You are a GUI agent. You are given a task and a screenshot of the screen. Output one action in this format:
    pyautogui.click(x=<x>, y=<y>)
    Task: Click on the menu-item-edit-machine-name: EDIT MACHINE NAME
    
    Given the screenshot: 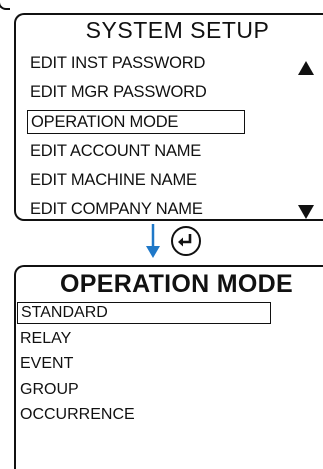 What is the action you would take?
    pyautogui.click(x=137, y=180)
    